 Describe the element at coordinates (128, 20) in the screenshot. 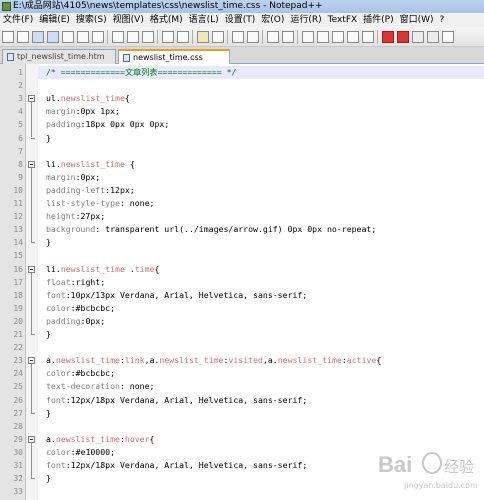

I see `menu-item: 视图(V)` at that location.